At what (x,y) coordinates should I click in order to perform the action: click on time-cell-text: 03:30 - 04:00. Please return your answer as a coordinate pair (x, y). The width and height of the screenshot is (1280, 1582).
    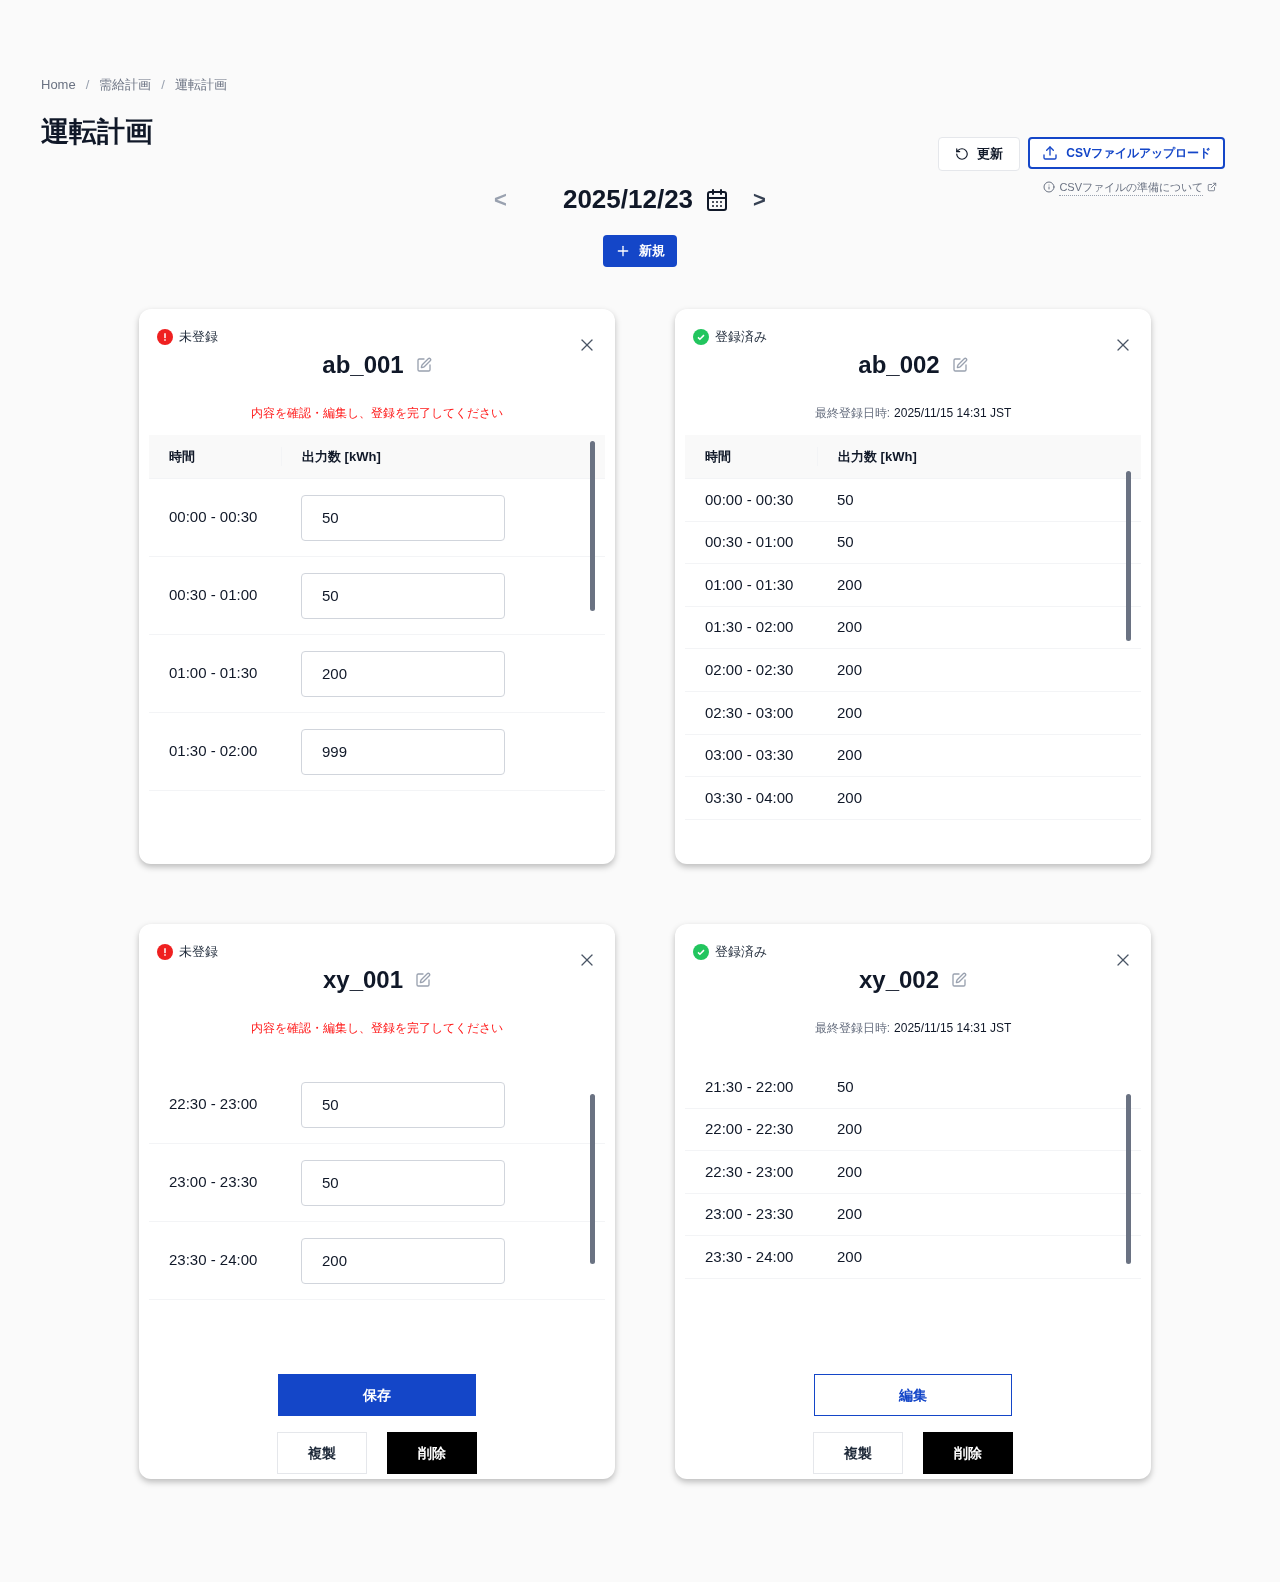
    Looking at the image, I should click on (749, 797).